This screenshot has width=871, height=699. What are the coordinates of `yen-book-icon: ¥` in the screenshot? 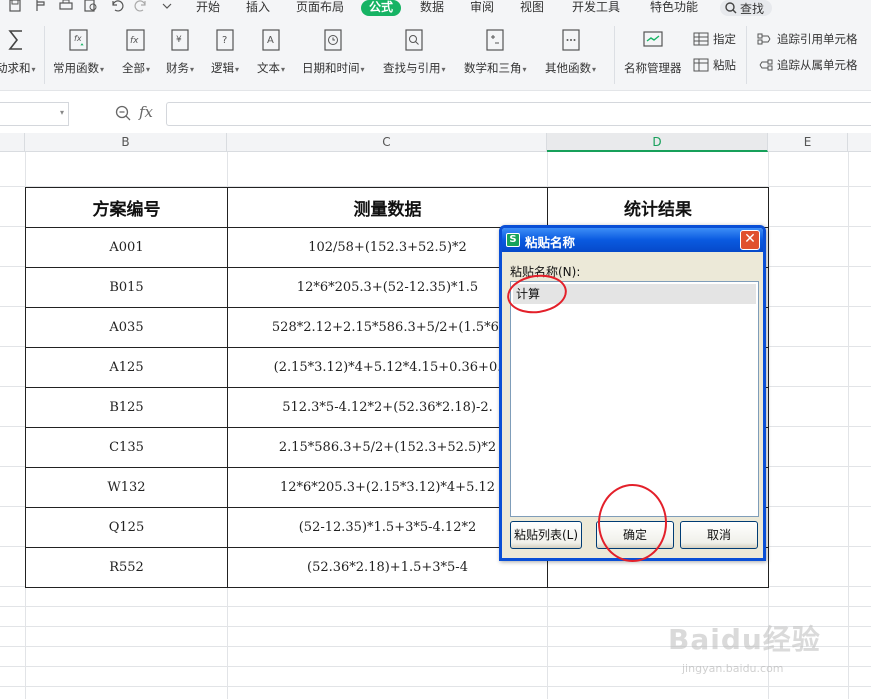 It's located at (180, 40).